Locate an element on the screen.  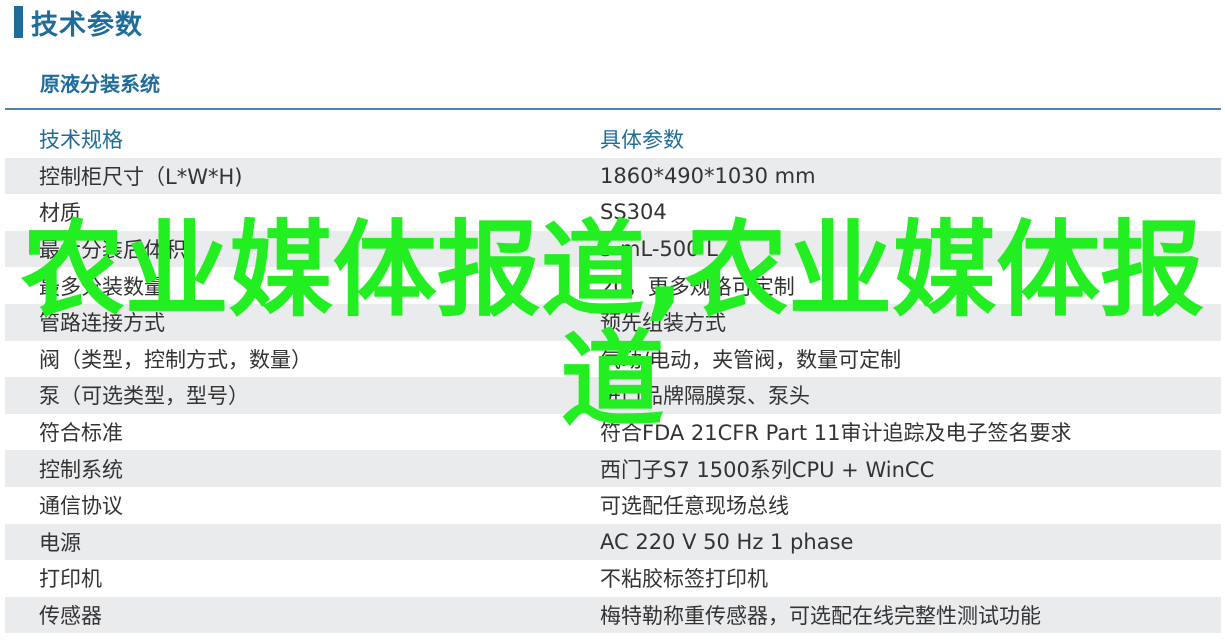
title-accent-bar is located at coordinates (18, 22).